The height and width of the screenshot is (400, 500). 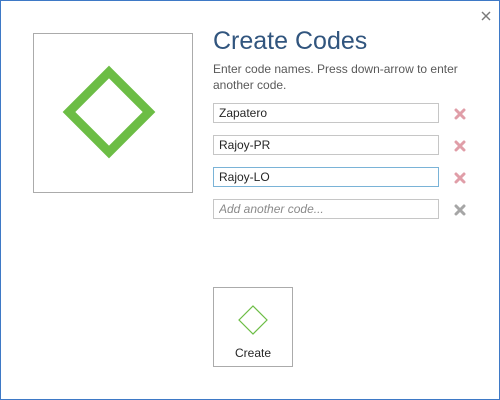 What do you see at coordinates (326, 209) in the screenshot?
I see `add-code-input` at bounding box center [326, 209].